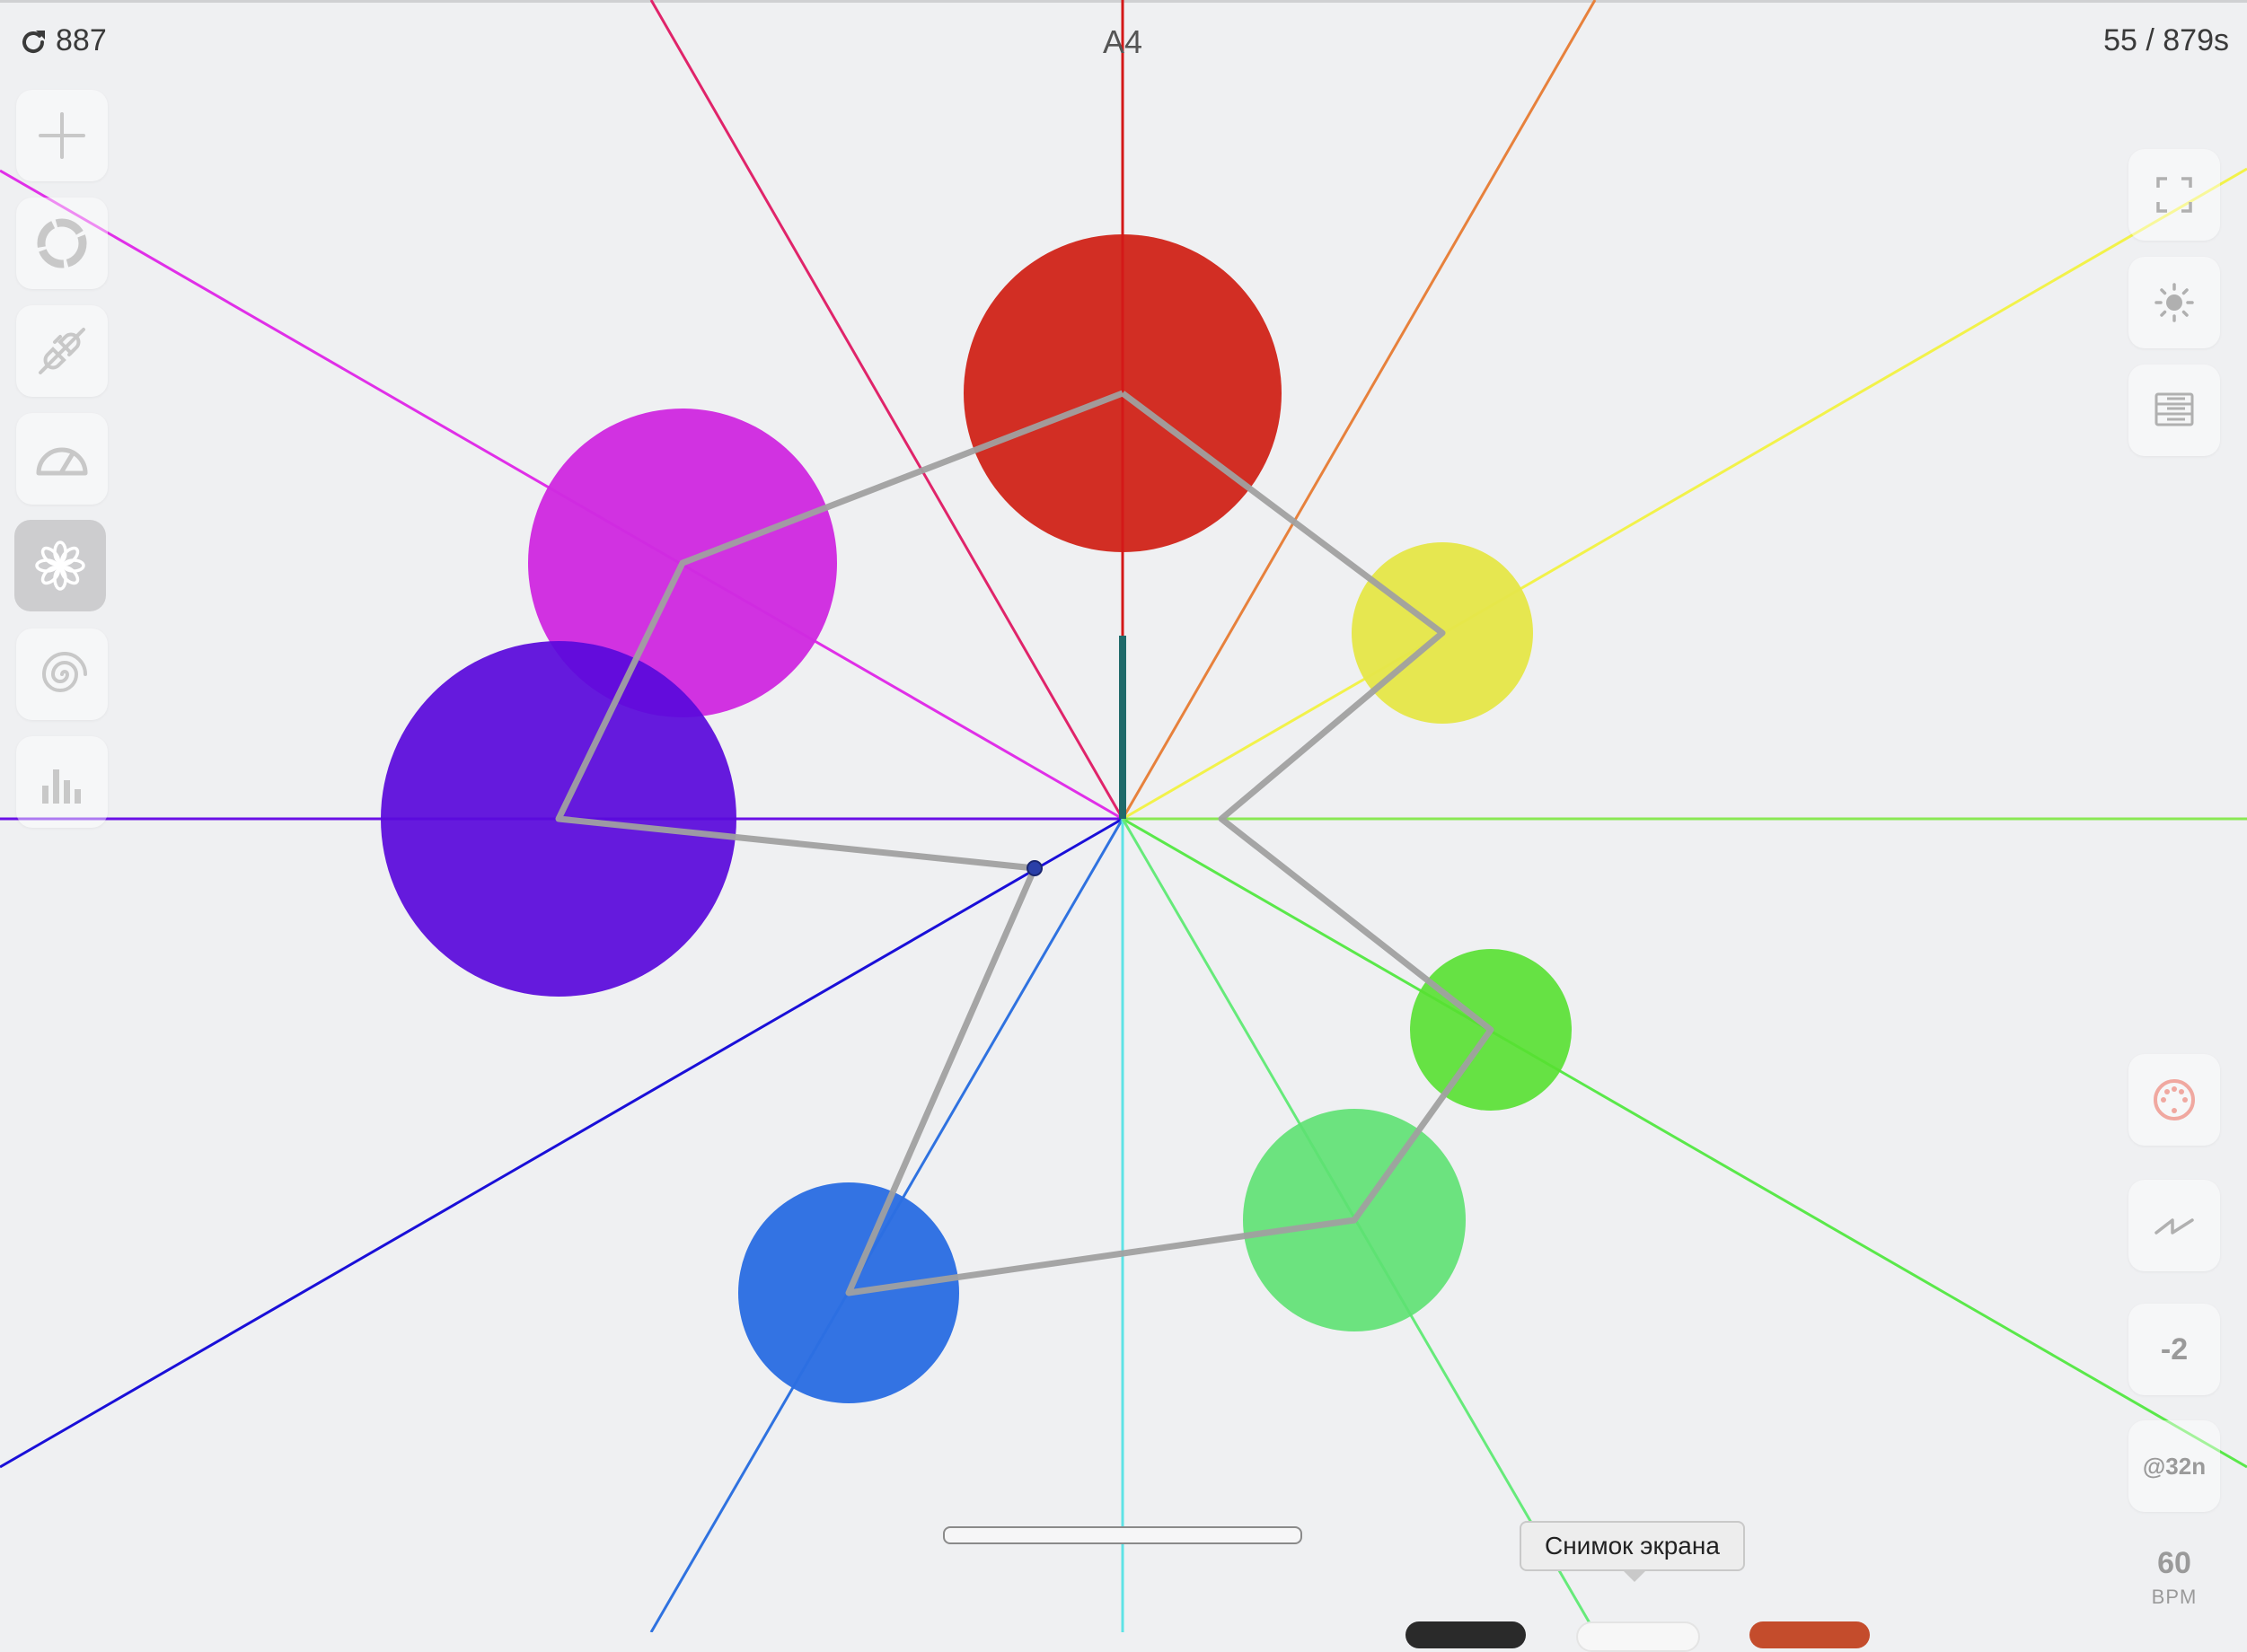 This screenshot has height=1652, width=2247. I want to click on loop-button, so click(62, 243).